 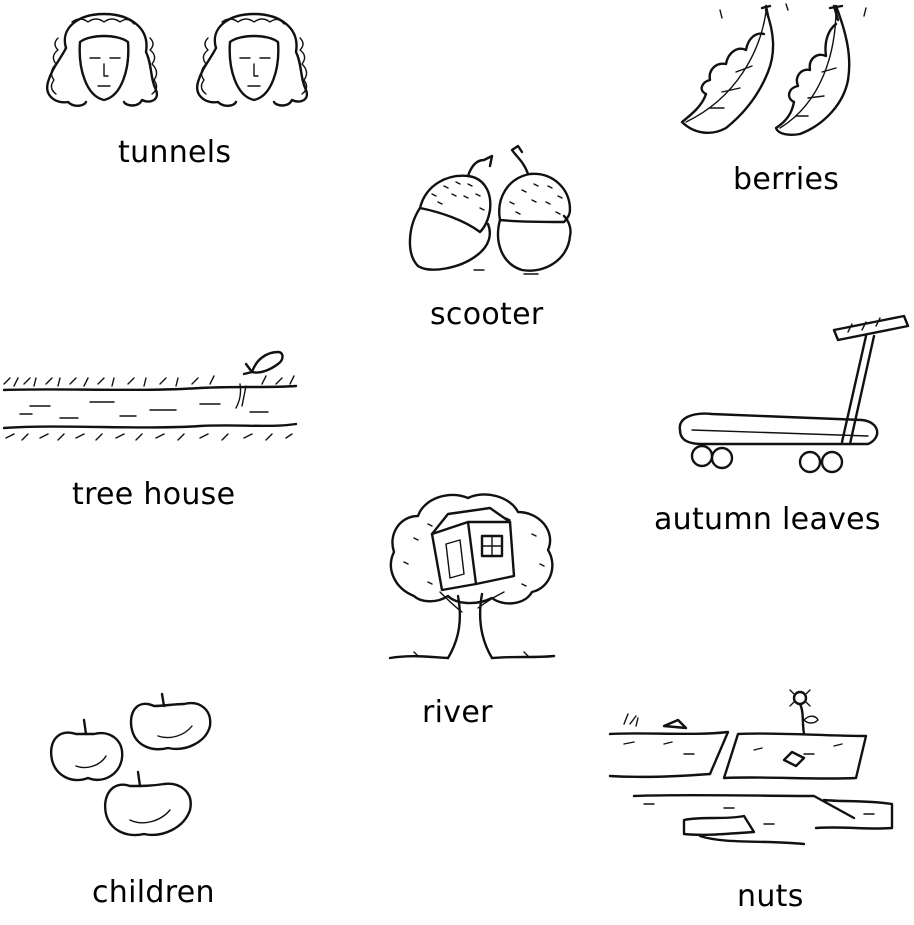 I want to click on autumn-leaves-icon, so click(x=778, y=70).